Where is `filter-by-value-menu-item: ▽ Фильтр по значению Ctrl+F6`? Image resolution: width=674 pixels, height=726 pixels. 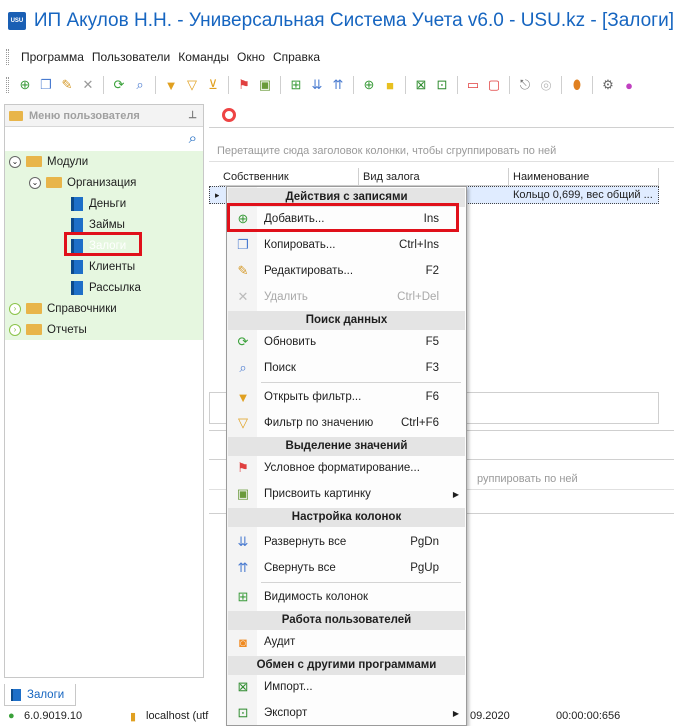 filter-by-value-menu-item: ▽ Фильтр по значению Ctrl+F6 is located at coordinates (346, 423).